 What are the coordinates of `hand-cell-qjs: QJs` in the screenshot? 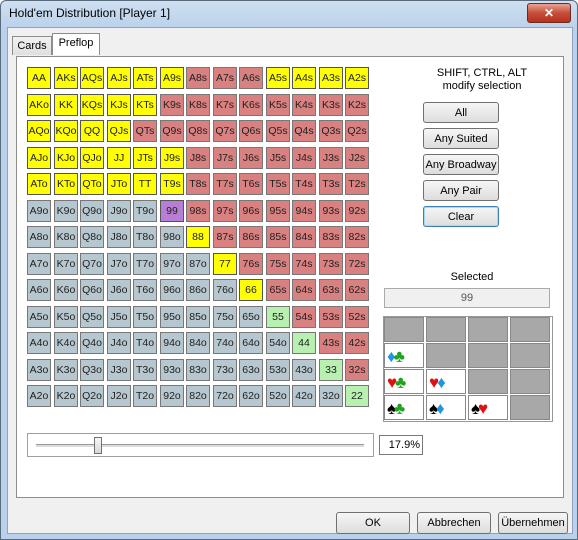 It's located at (119, 131).